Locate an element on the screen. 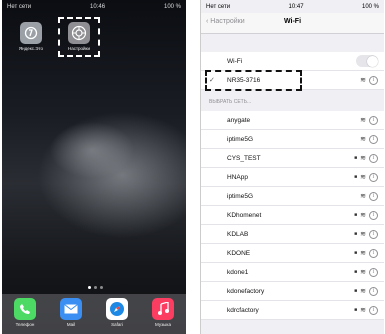 The width and height of the screenshot is (385, 334). network-name: HNApp is located at coordinates (237, 177).